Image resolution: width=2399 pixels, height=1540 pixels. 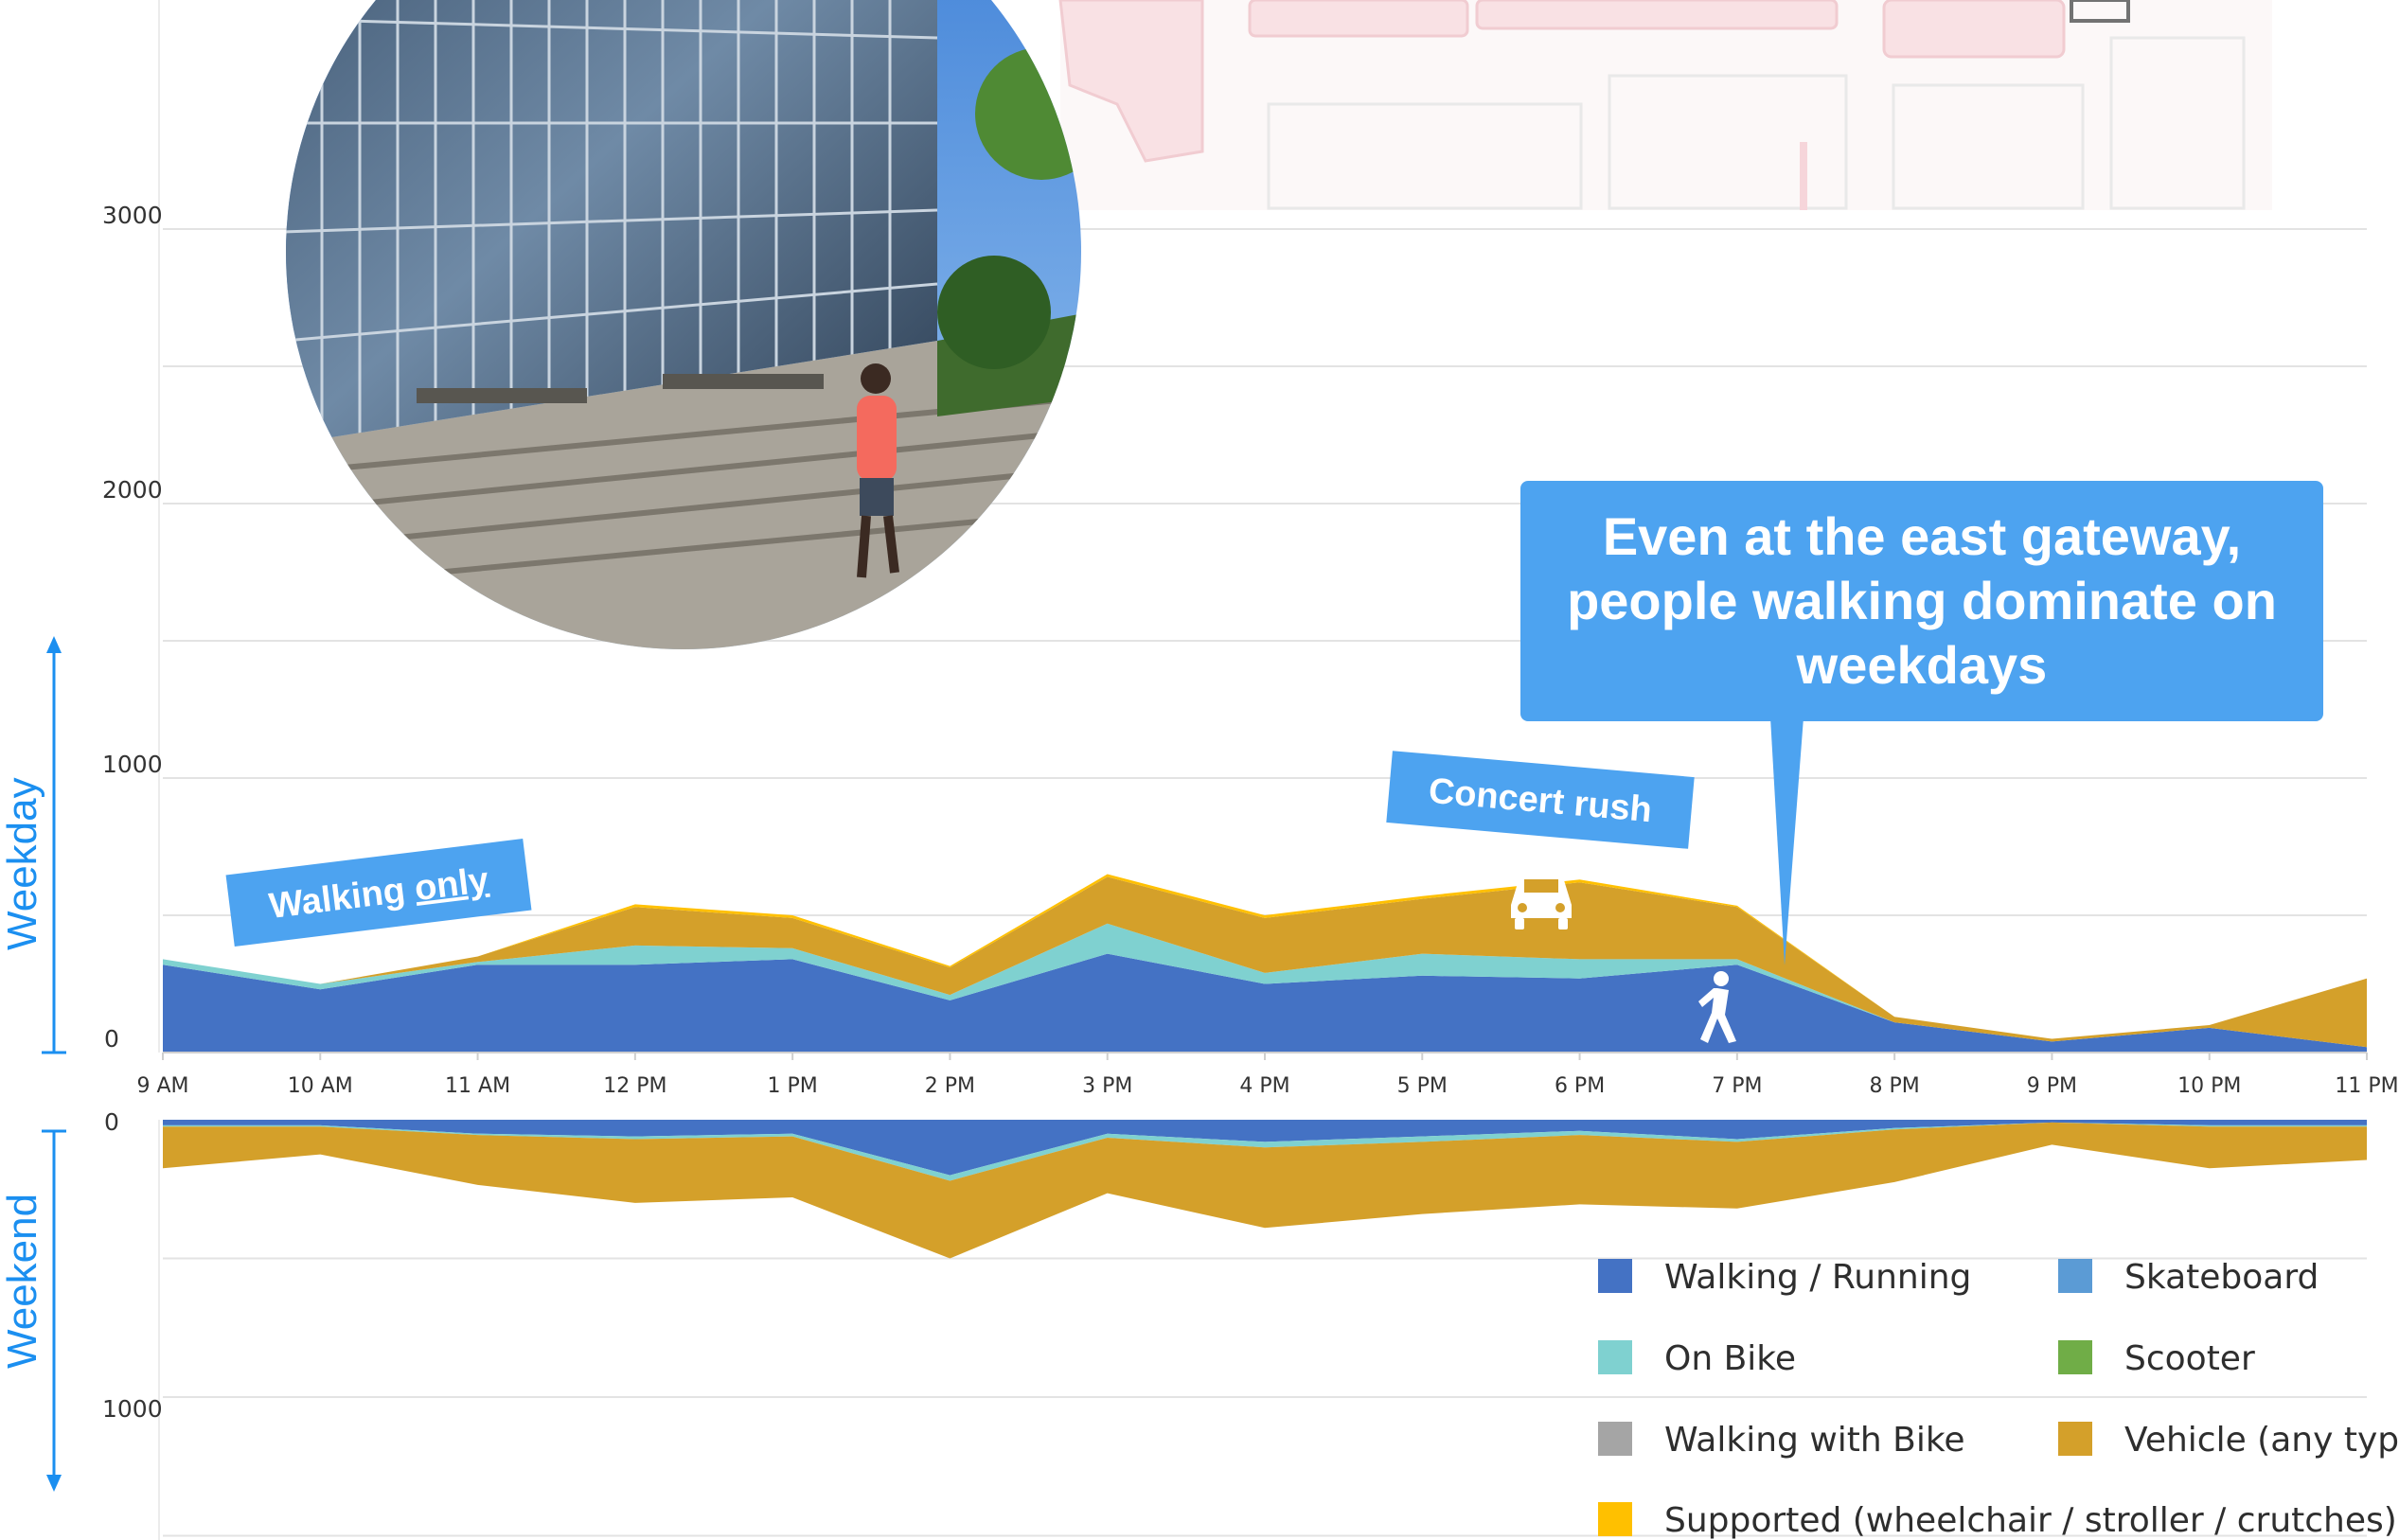 I want to click on legend-label: Vehicle (any type), so click(x=2262, y=1441).